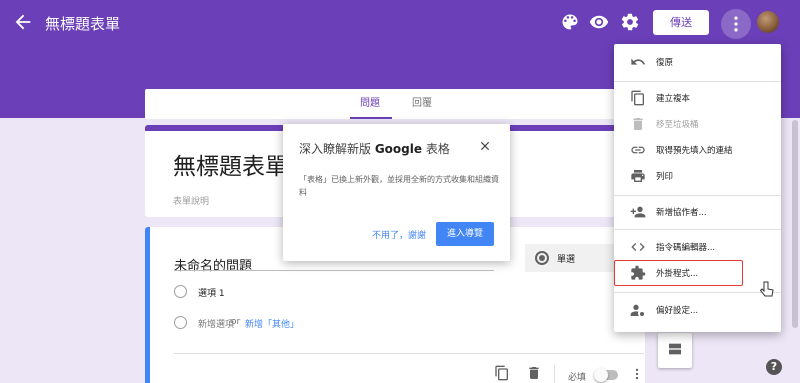 Image resolution: width=800 pixels, height=383 pixels. Describe the element at coordinates (638, 176) in the screenshot. I see `print-icon` at that location.